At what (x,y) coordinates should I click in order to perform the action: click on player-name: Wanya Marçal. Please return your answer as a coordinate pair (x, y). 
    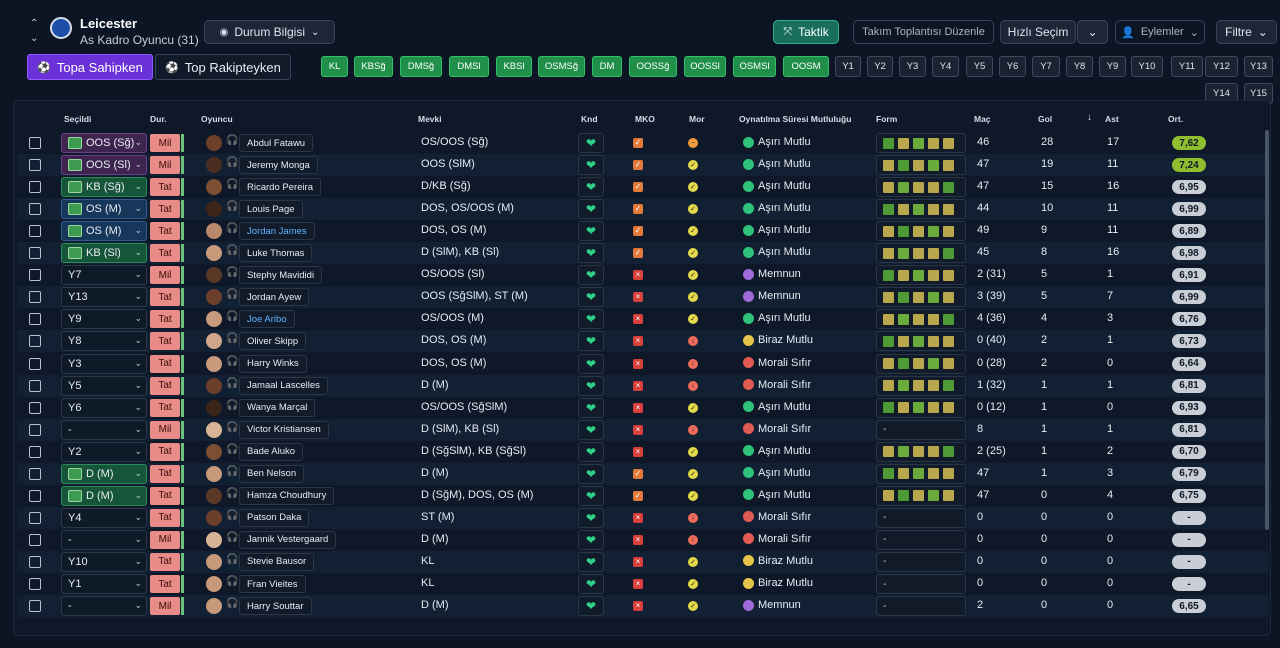
    Looking at the image, I should click on (277, 407).